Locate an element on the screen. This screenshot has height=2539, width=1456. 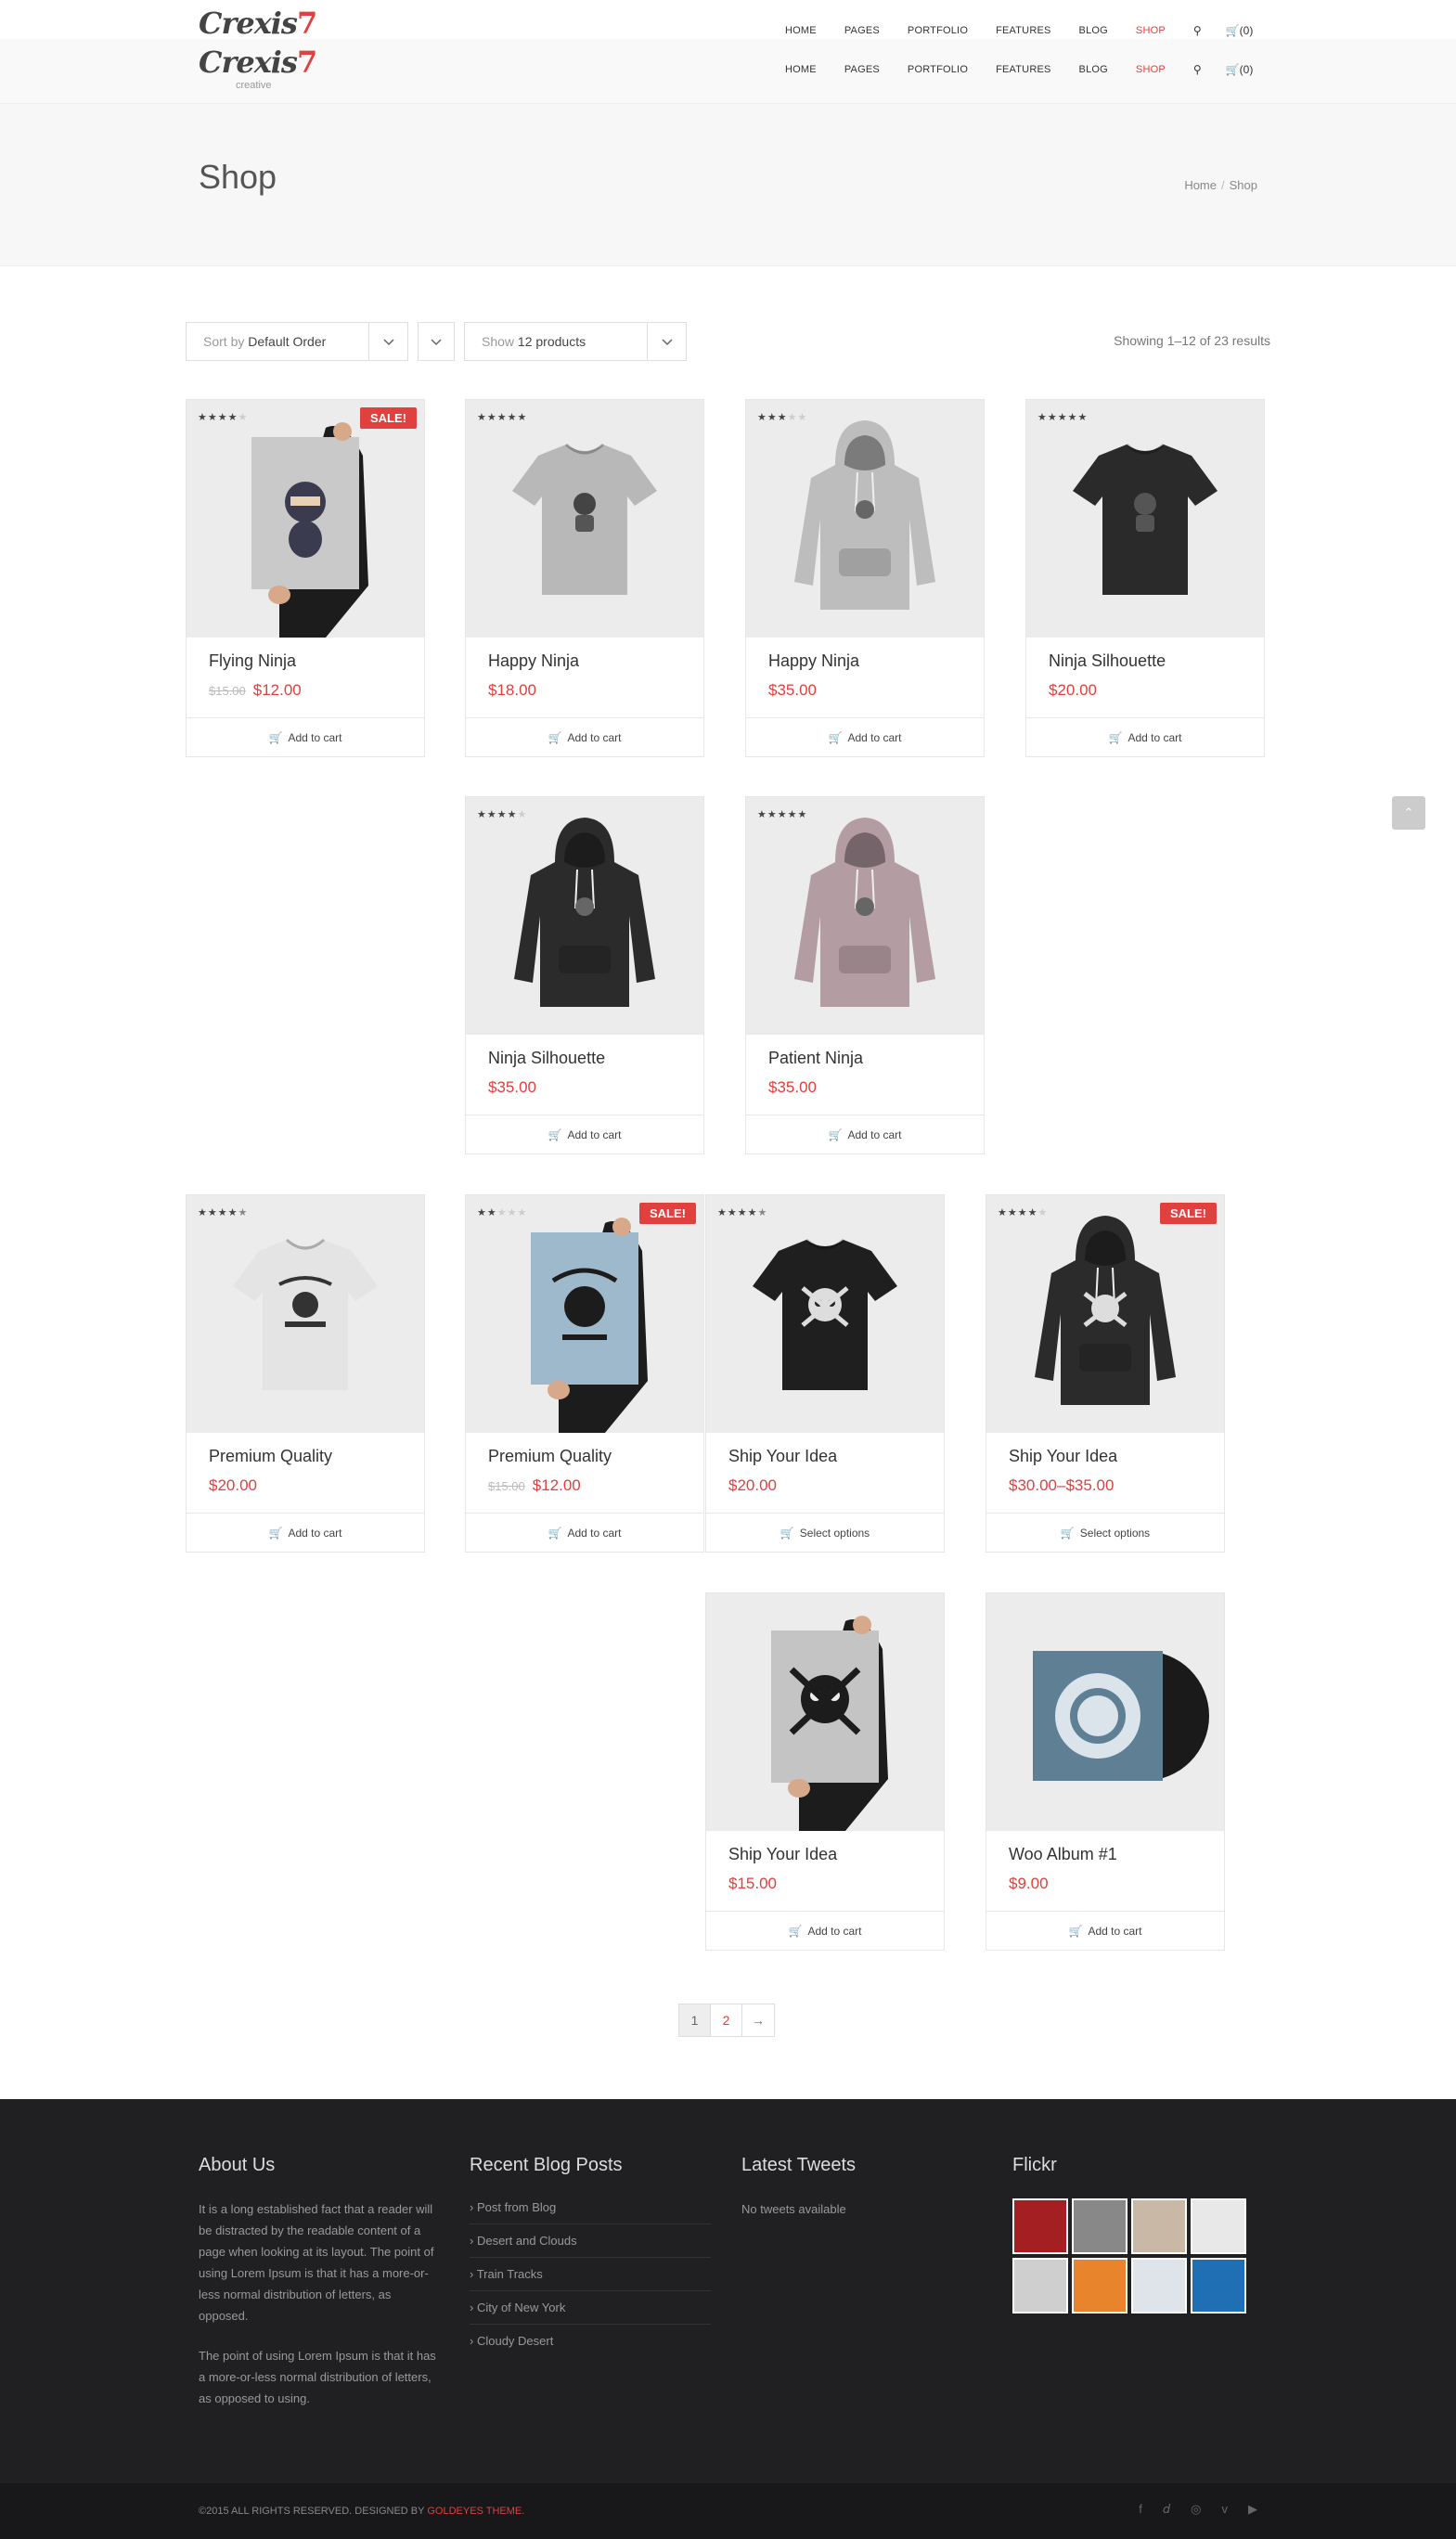
breadcrumb-home: Home is located at coordinates (1200, 185).